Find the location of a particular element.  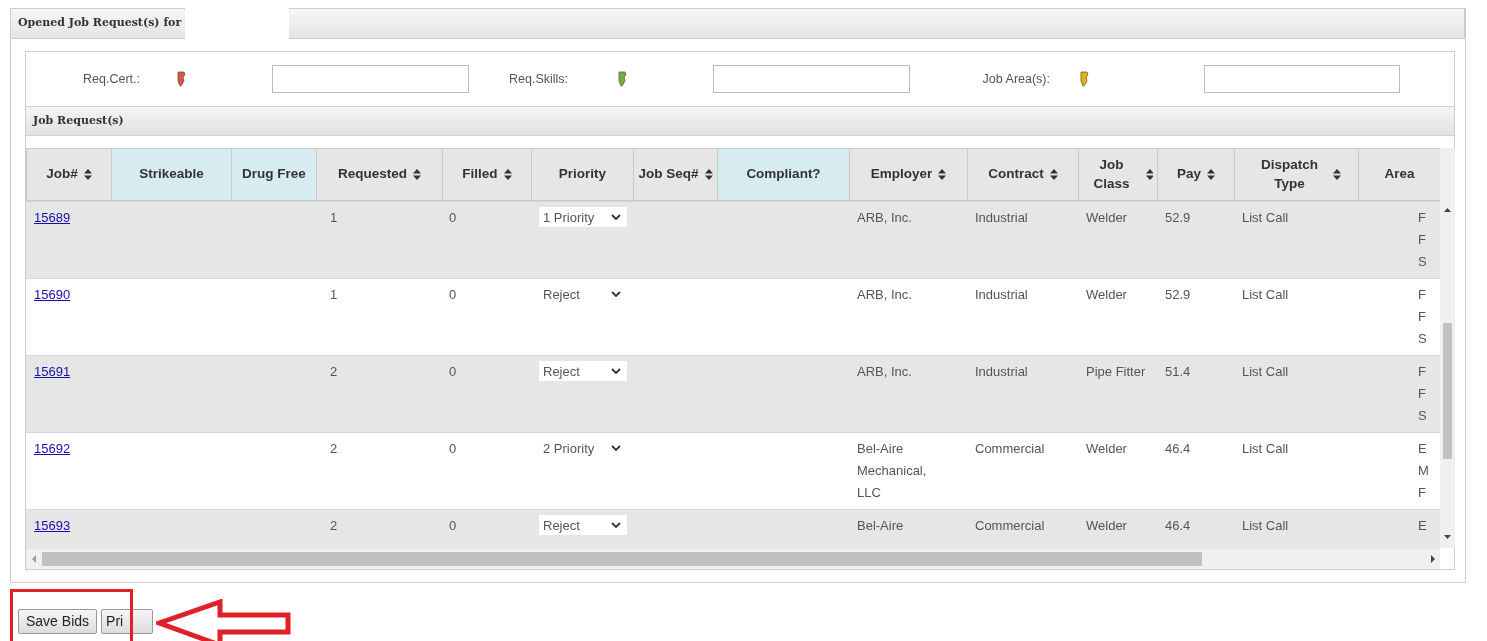

filter-label: Req.Cert.: is located at coordinates (112, 79).